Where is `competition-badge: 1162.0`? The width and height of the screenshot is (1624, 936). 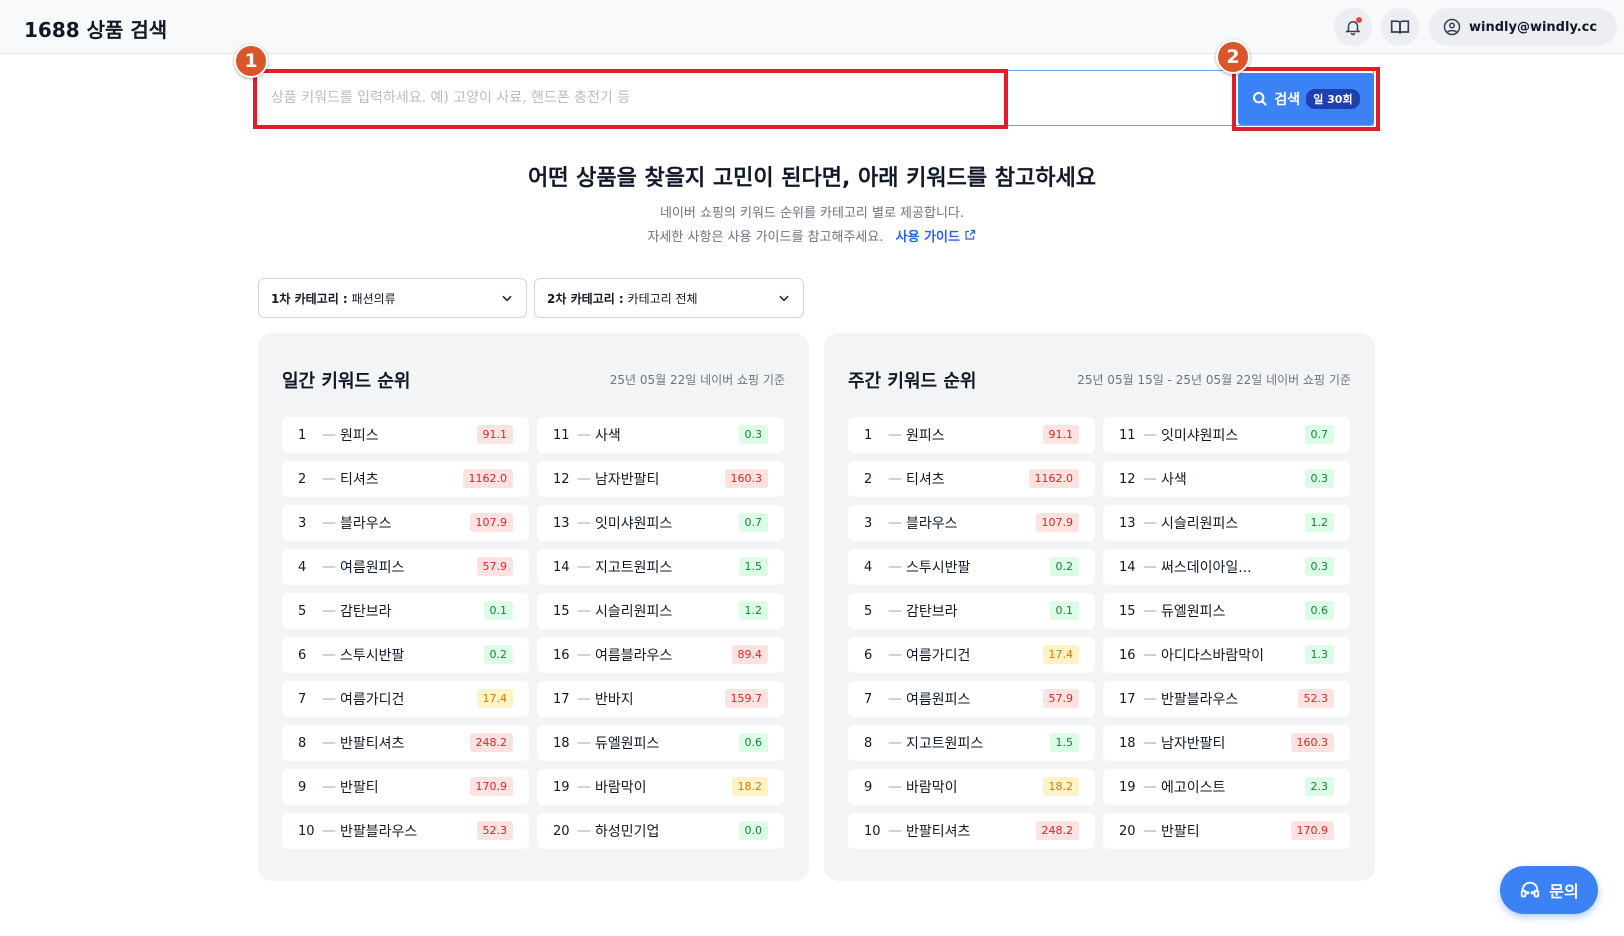
competition-badge: 1162.0 is located at coordinates (487, 478).